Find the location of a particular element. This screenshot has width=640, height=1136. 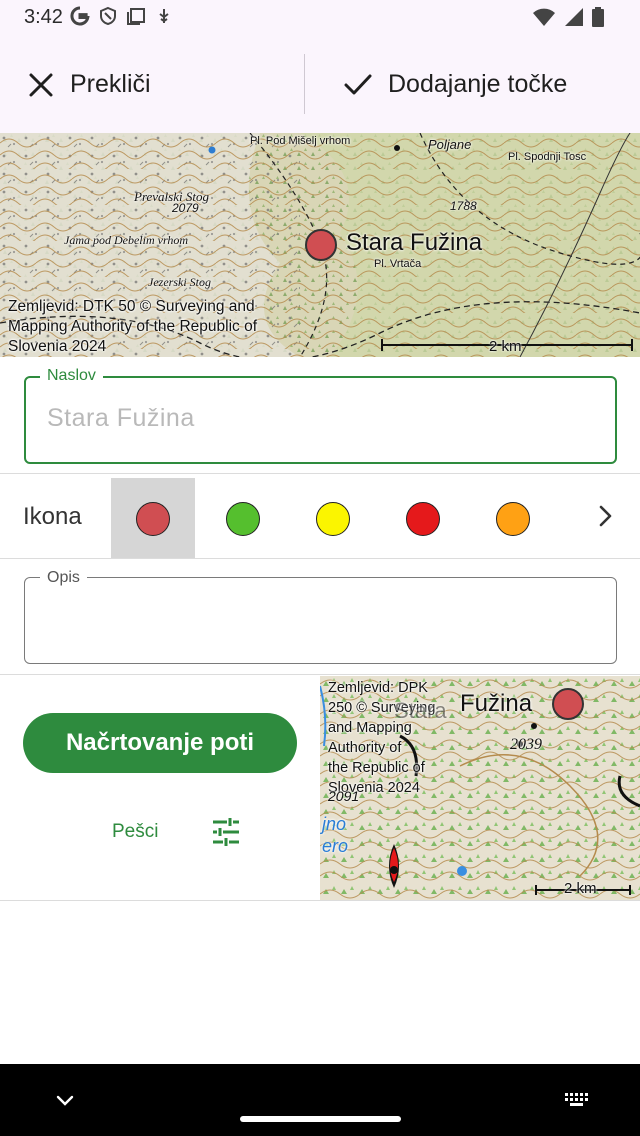

close-icon is located at coordinates (41, 84).